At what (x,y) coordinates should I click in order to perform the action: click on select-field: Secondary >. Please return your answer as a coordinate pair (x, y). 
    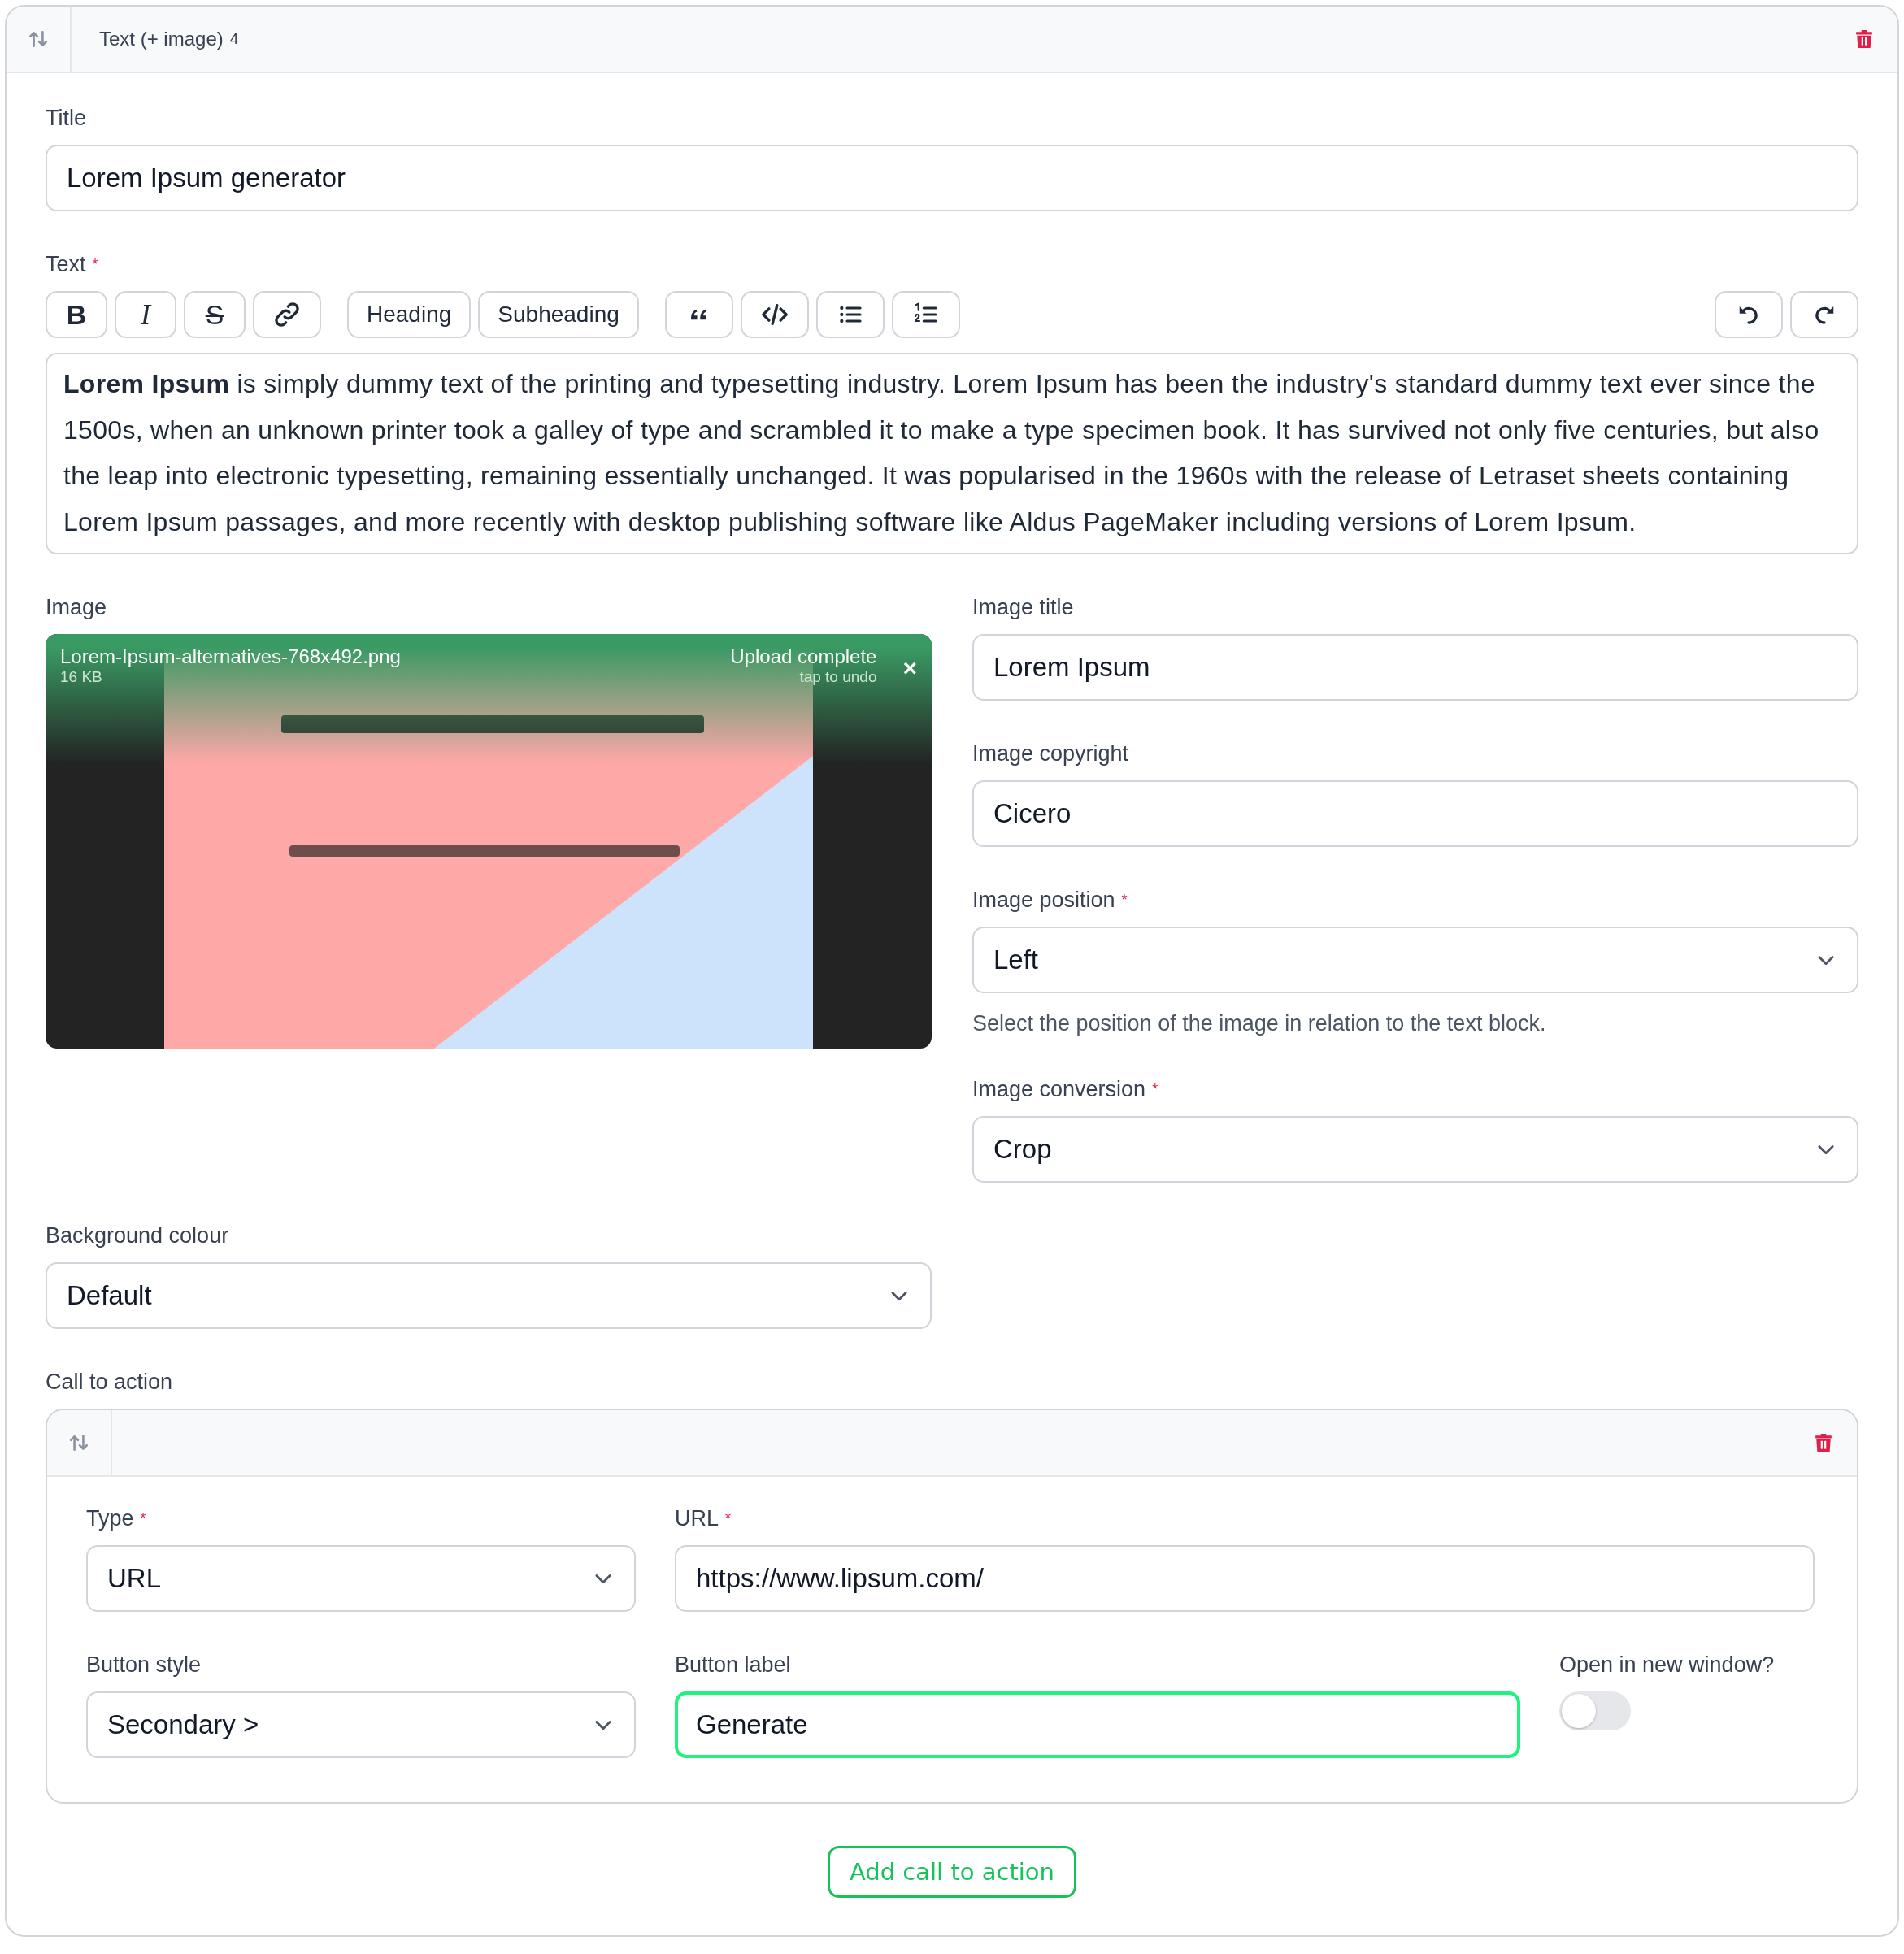
    Looking at the image, I should click on (361, 1725).